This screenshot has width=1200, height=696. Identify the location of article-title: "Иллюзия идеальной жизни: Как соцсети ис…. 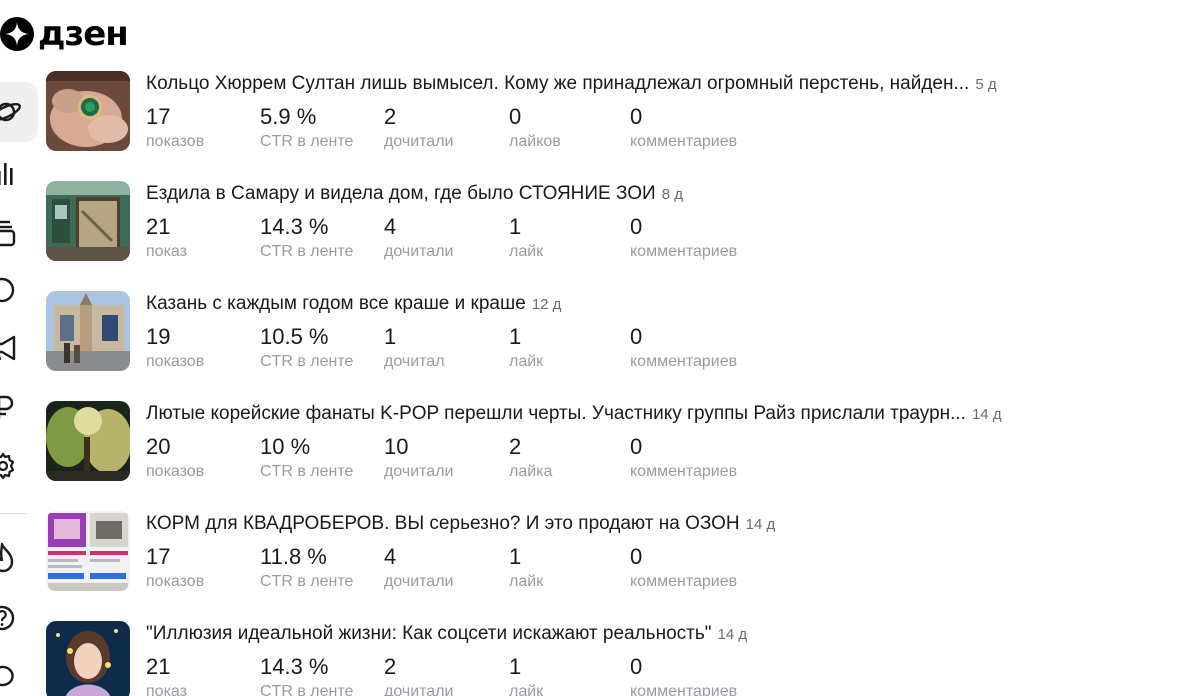
(428, 633).